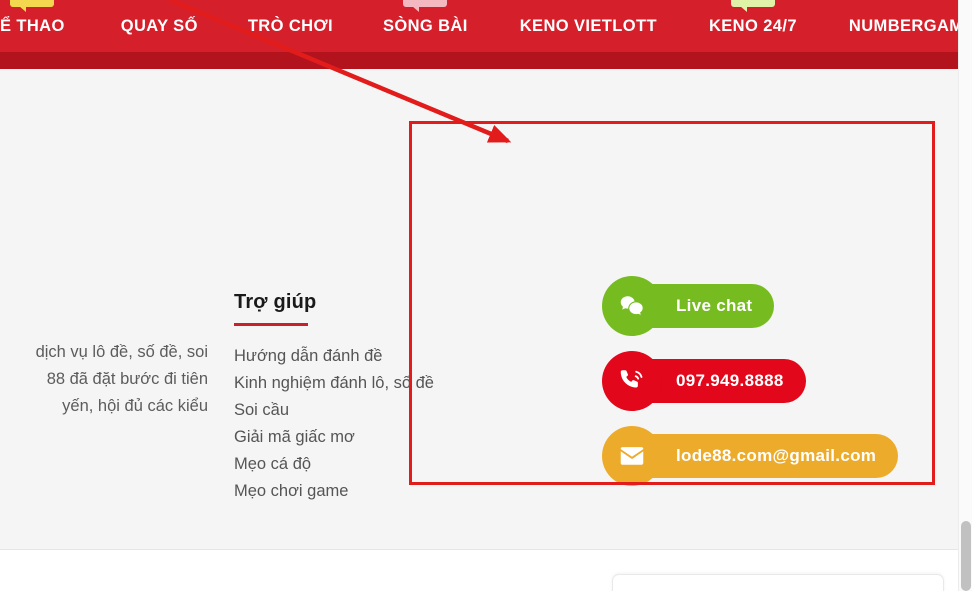 This screenshot has width=972, height=591. I want to click on nav-item-4: KENO VIETLOTT, so click(588, 26).